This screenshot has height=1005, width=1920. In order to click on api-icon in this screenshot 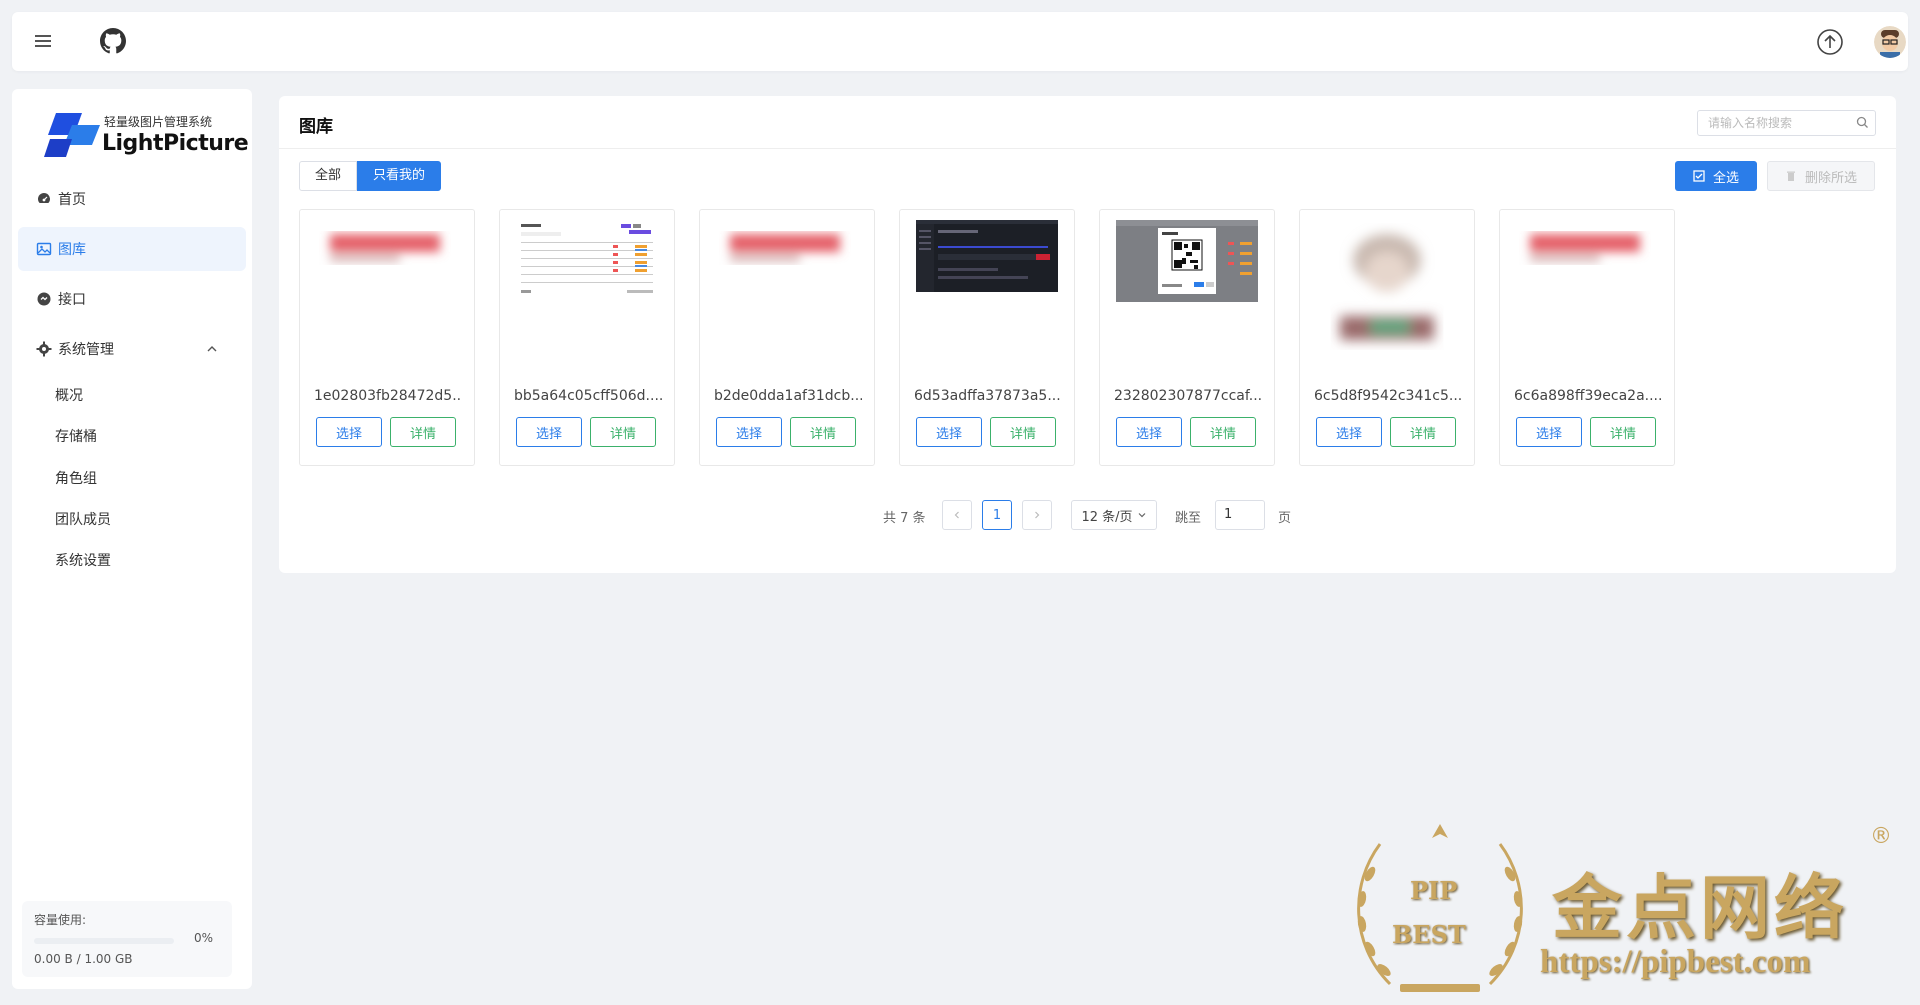, I will do `click(44, 299)`.